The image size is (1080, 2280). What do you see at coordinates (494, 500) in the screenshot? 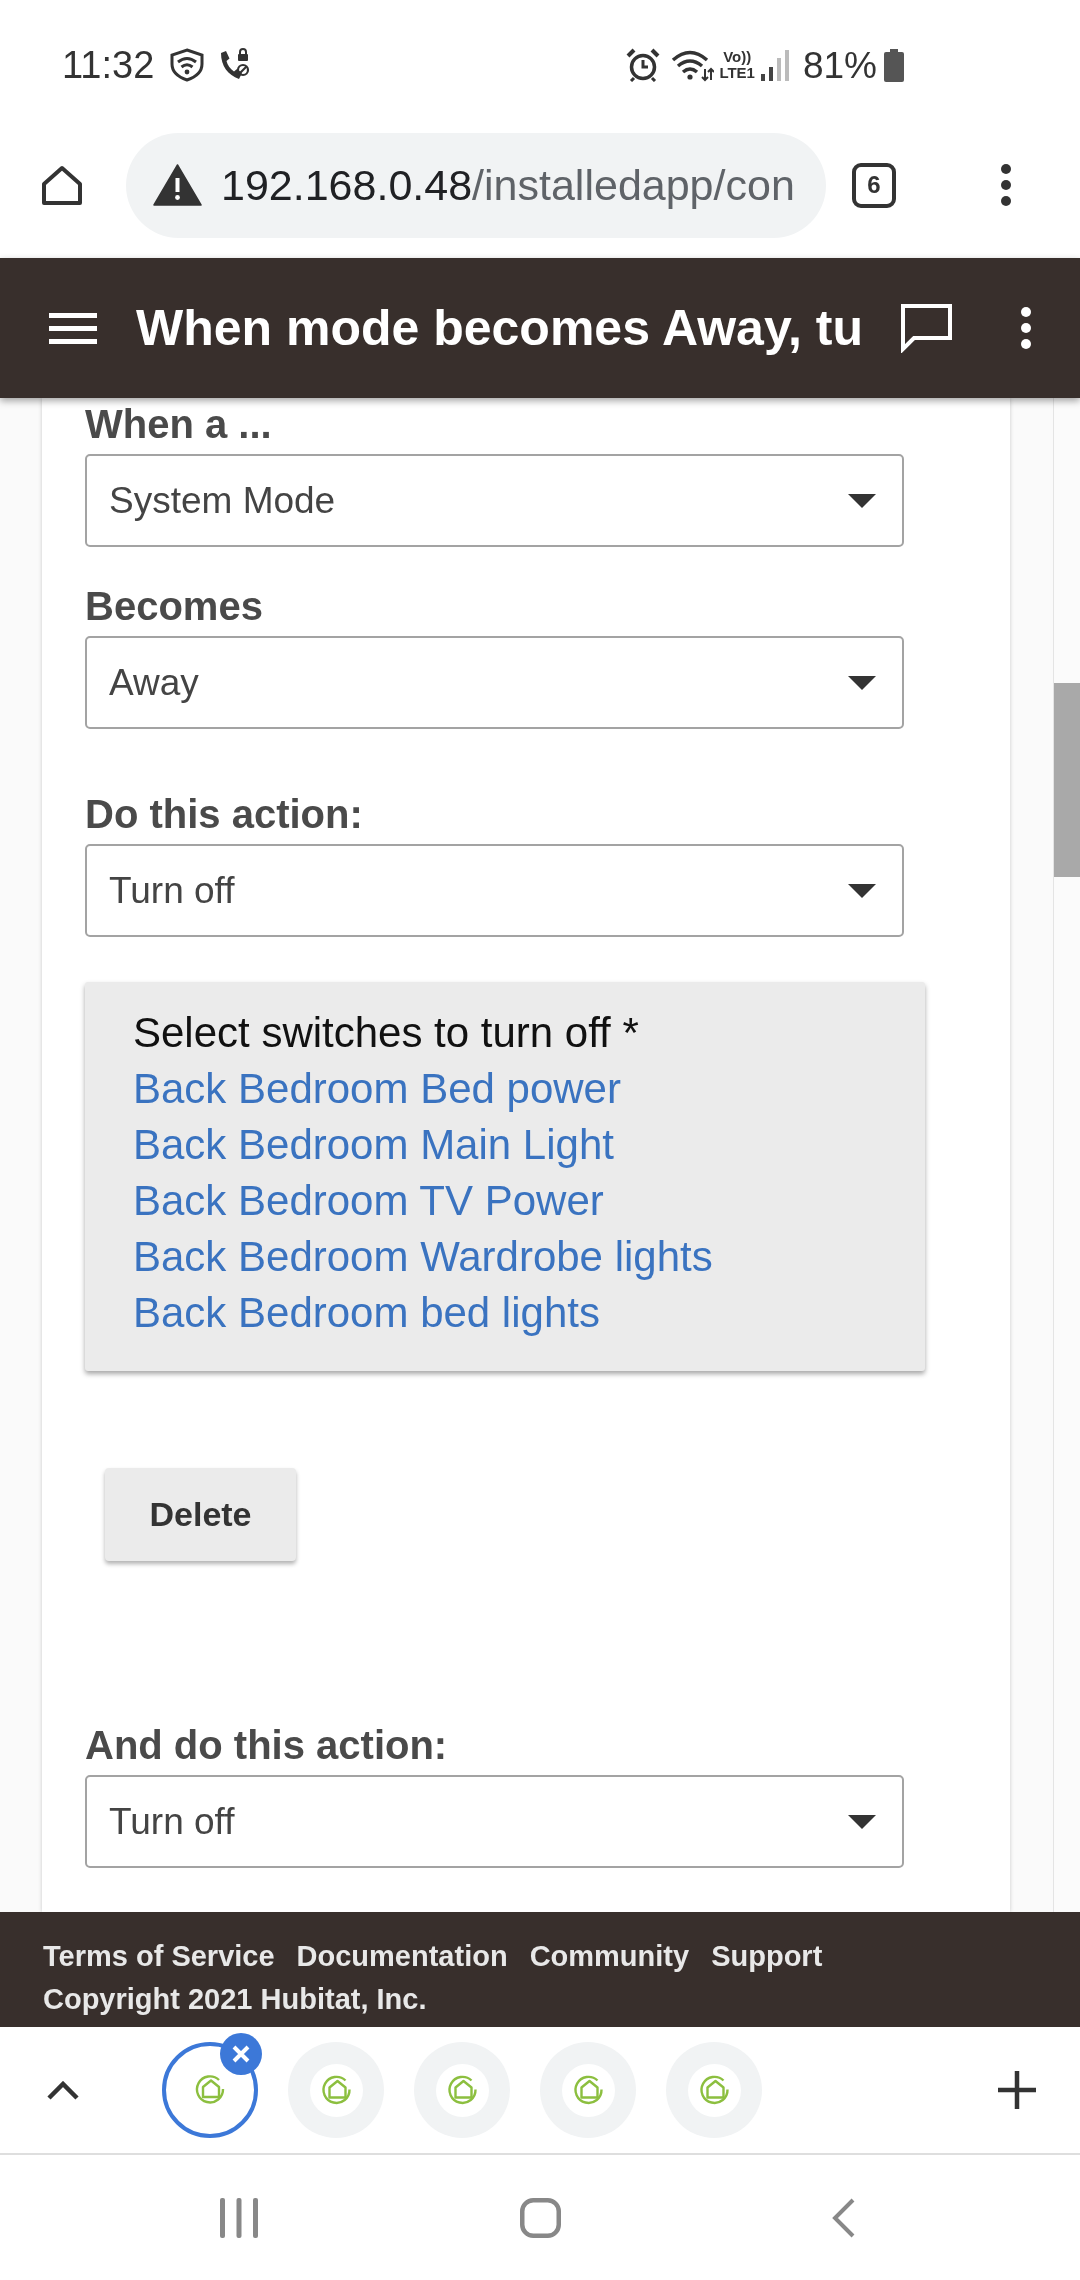
I see `dropdown-field: System Mode` at bounding box center [494, 500].